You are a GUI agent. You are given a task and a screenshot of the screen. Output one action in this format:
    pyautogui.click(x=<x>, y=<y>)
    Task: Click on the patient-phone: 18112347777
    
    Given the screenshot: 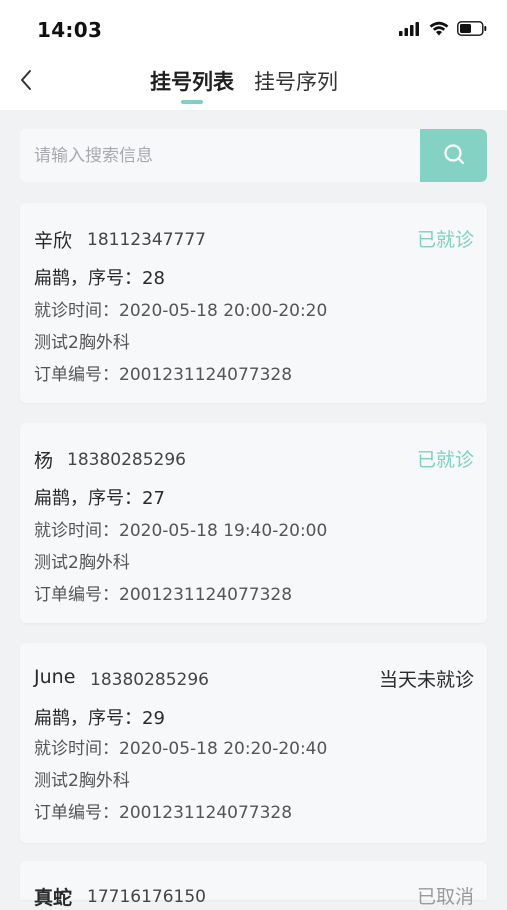 What is the action you would take?
    pyautogui.click(x=146, y=240)
    